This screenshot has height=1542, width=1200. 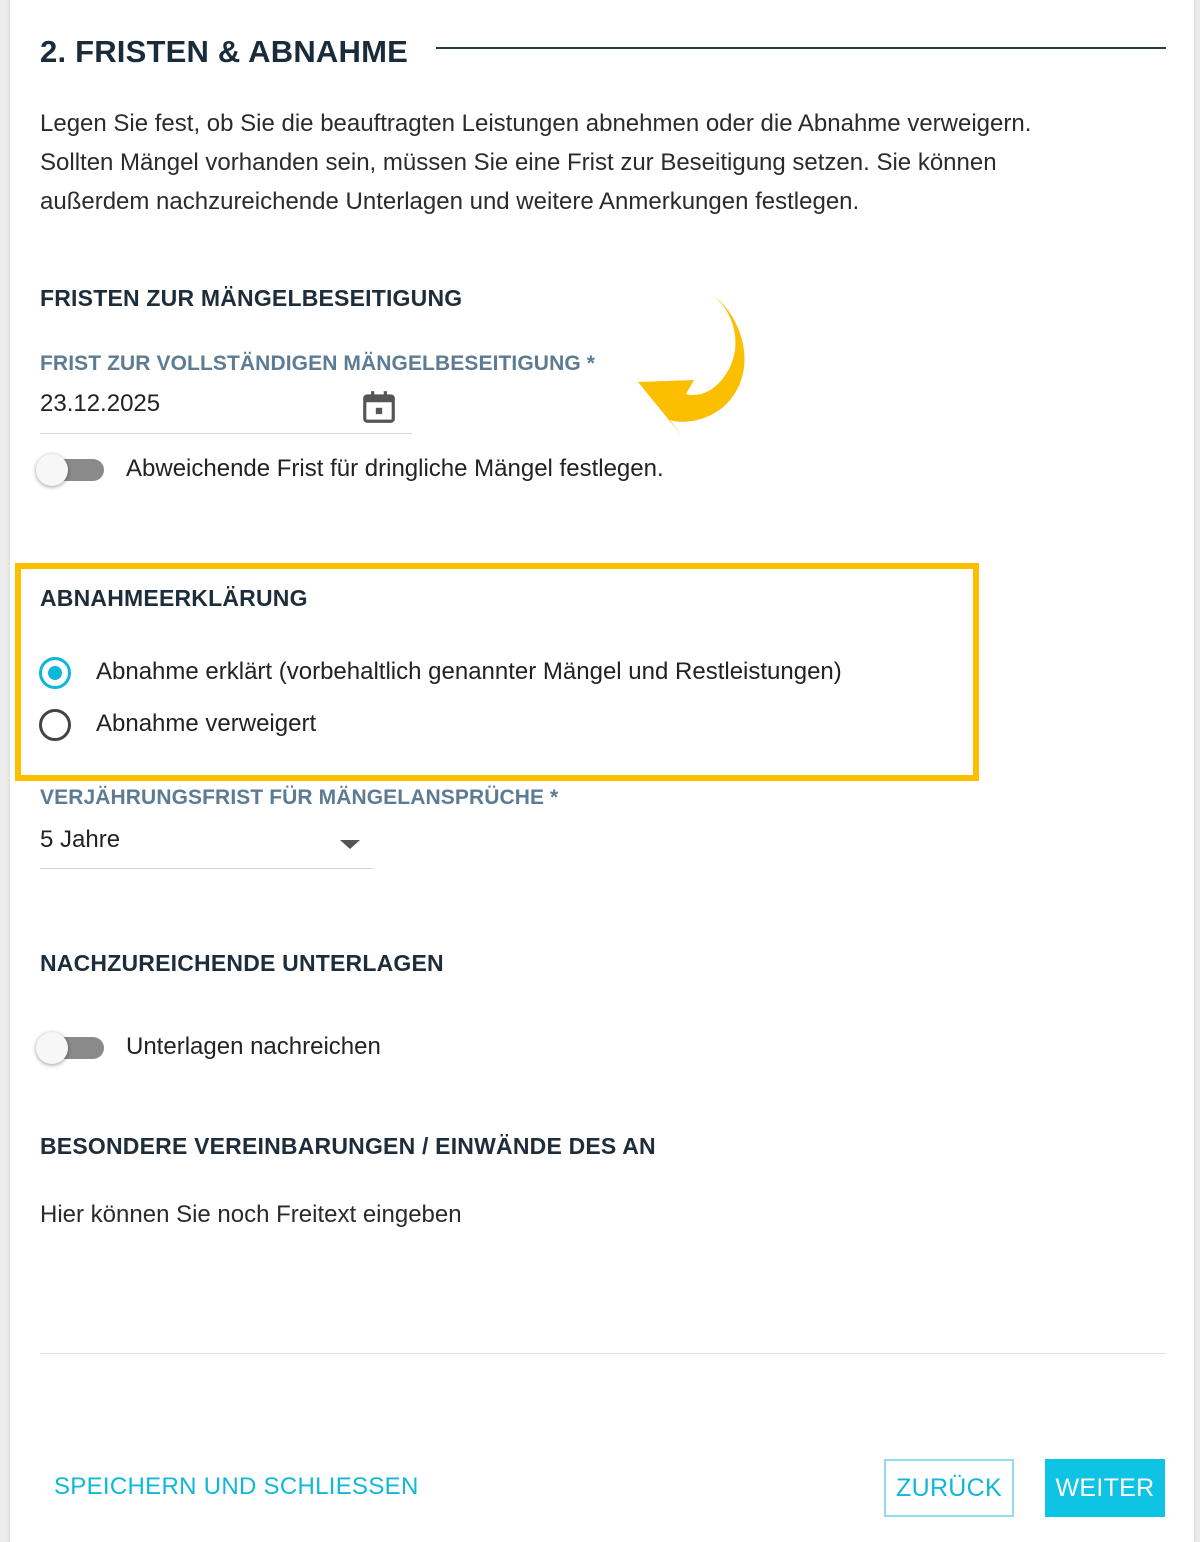 I want to click on radio-selected-icon, so click(x=55, y=673).